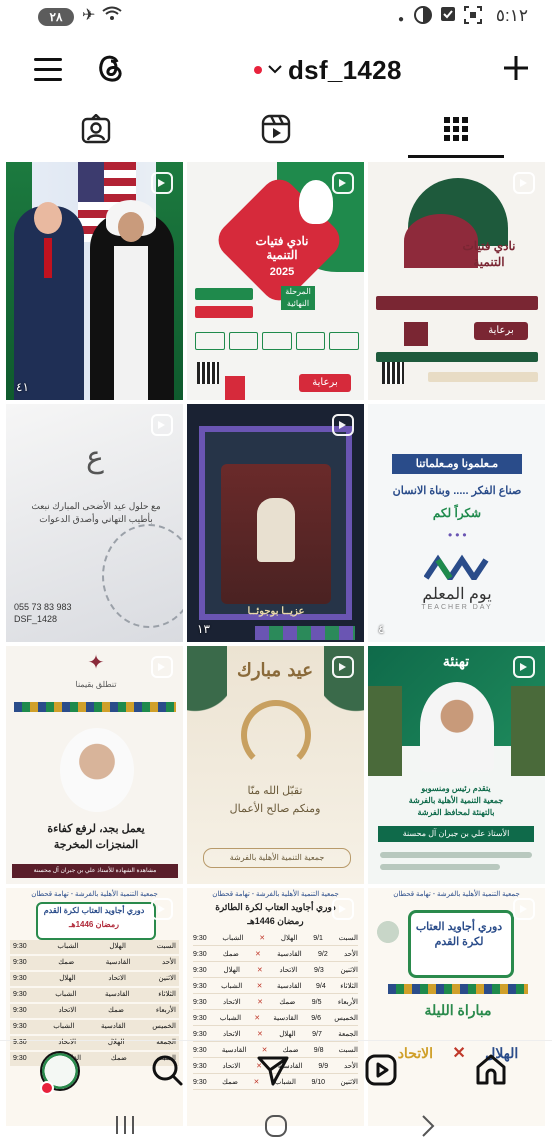 The height and width of the screenshot is (1146, 552). What do you see at coordinates (48, 69) in the screenshot?
I see `menu-icon` at bounding box center [48, 69].